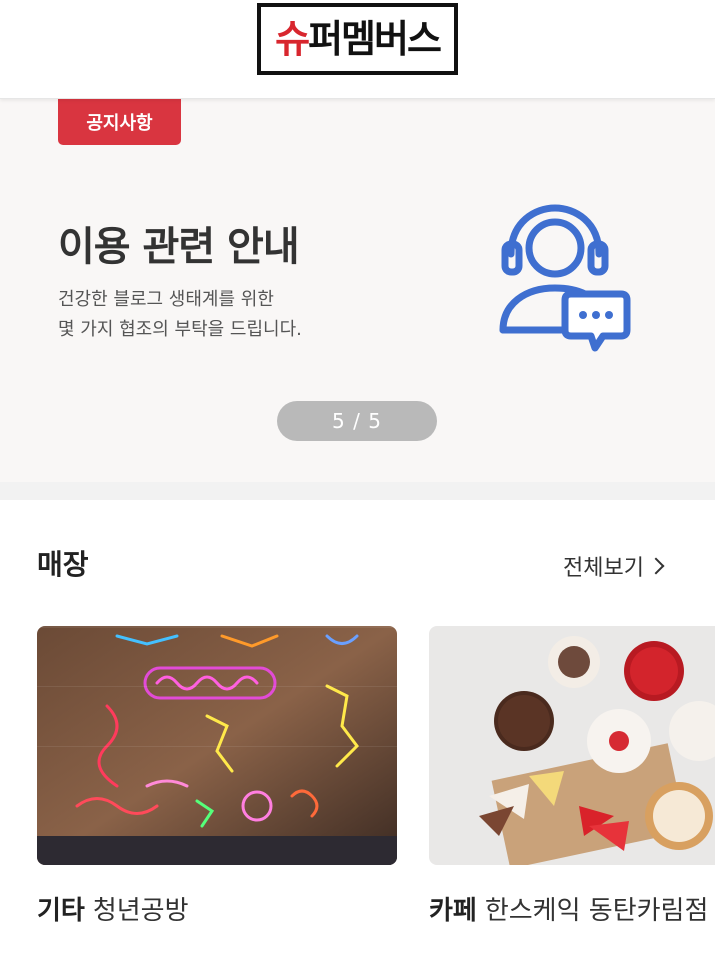  Describe the element at coordinates (357, 491) in the screenshot. I see `section-divider` at that location.